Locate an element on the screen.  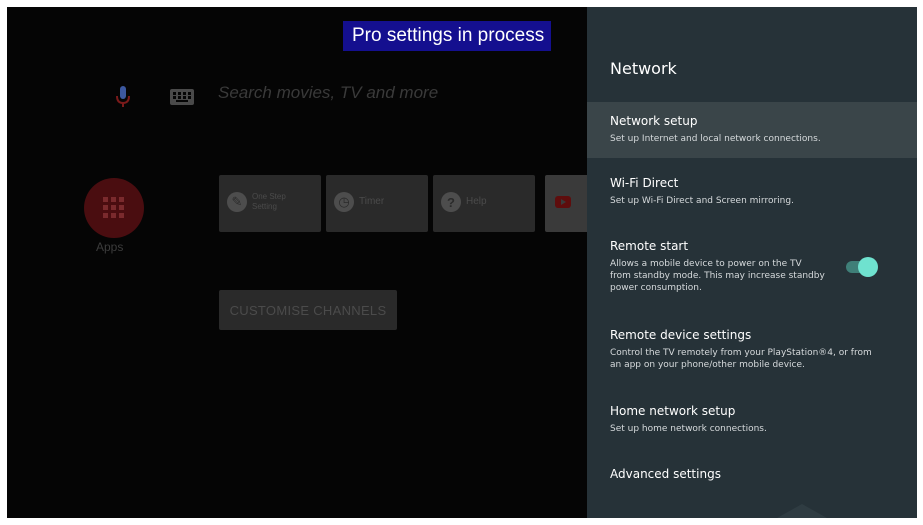
search-placeholder: Search movies, TV and more is located at coordinates (328, 93).